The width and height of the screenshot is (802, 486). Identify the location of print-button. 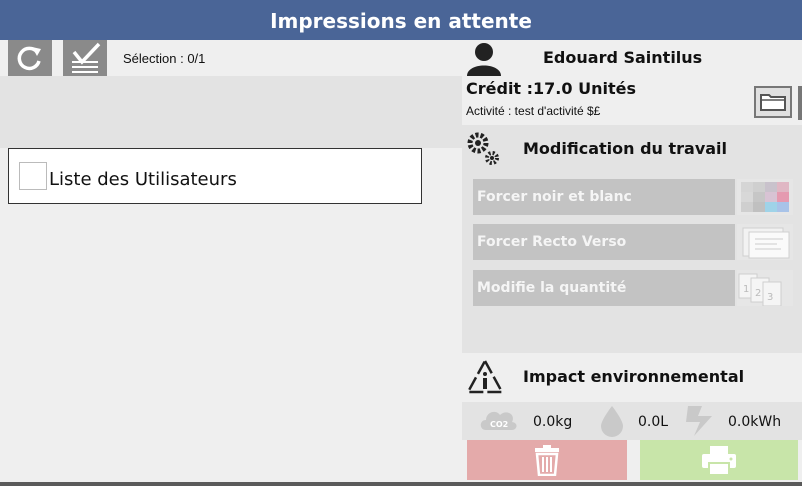
(719, 460).